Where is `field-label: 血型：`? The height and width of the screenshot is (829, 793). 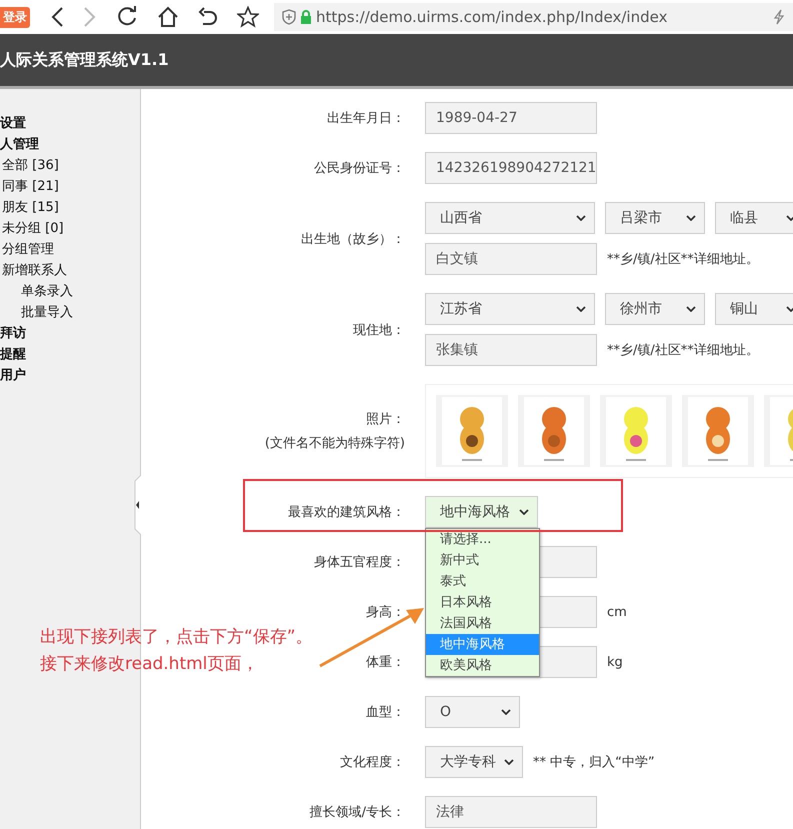
field-label: 血型： is located at coordinates (385, 712).